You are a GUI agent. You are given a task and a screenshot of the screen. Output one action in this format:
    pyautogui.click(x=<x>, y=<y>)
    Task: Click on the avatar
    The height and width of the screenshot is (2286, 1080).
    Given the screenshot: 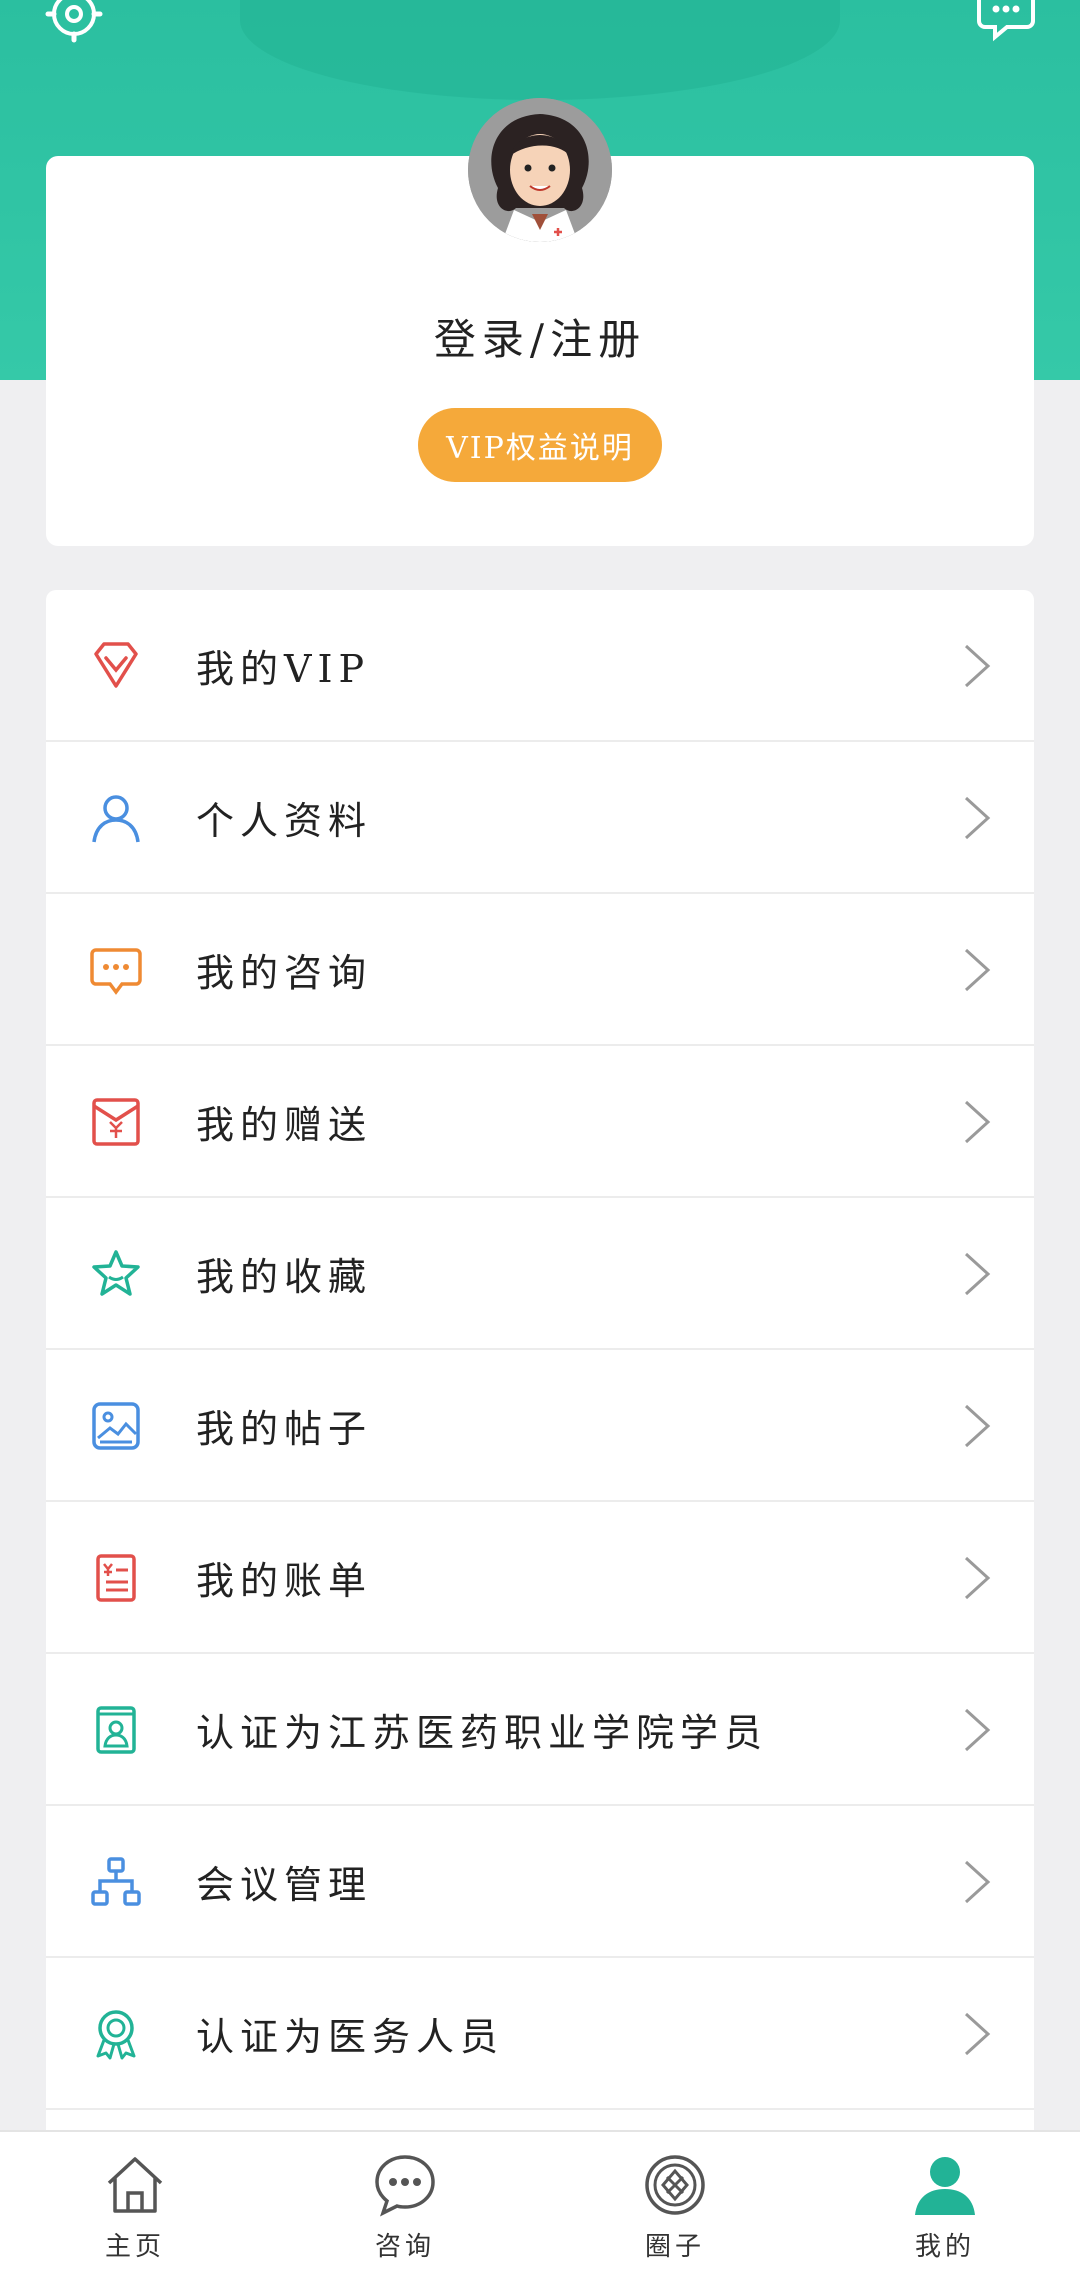 What is the action you would take?
    pyautogui.click(x=540, y=170)
    